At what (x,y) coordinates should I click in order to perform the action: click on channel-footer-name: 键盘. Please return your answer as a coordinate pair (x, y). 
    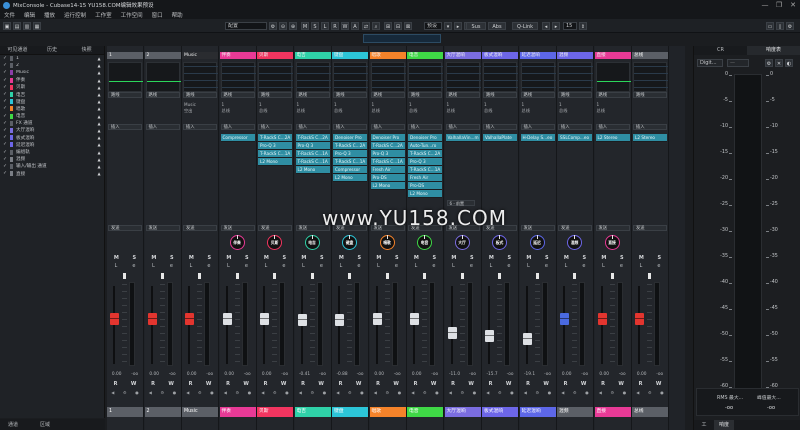
    Looking at the image, I should click on (350, 412).